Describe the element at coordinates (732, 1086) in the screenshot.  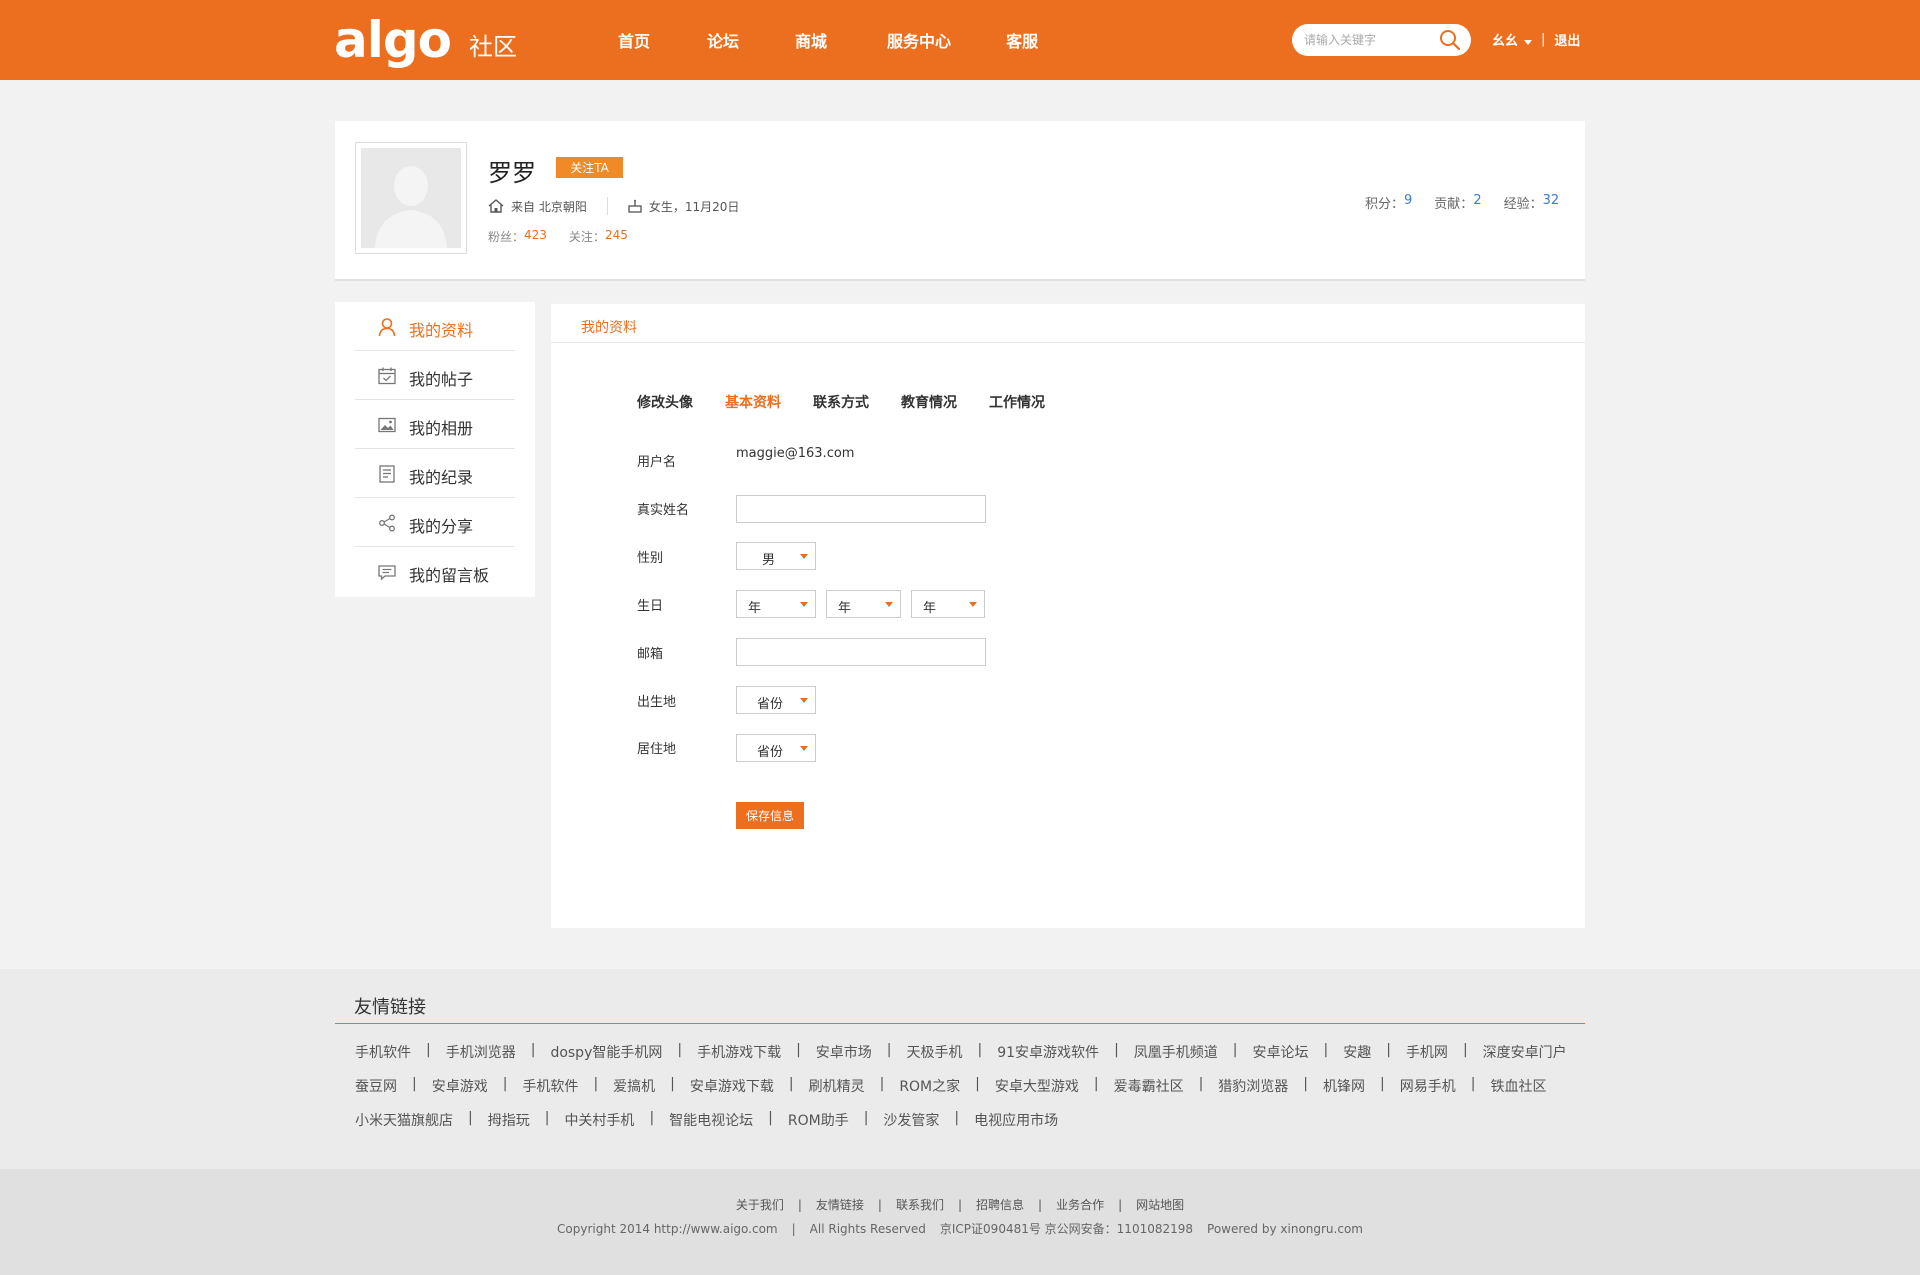
I see `friend-link: 安卓游戏下载` at that location.